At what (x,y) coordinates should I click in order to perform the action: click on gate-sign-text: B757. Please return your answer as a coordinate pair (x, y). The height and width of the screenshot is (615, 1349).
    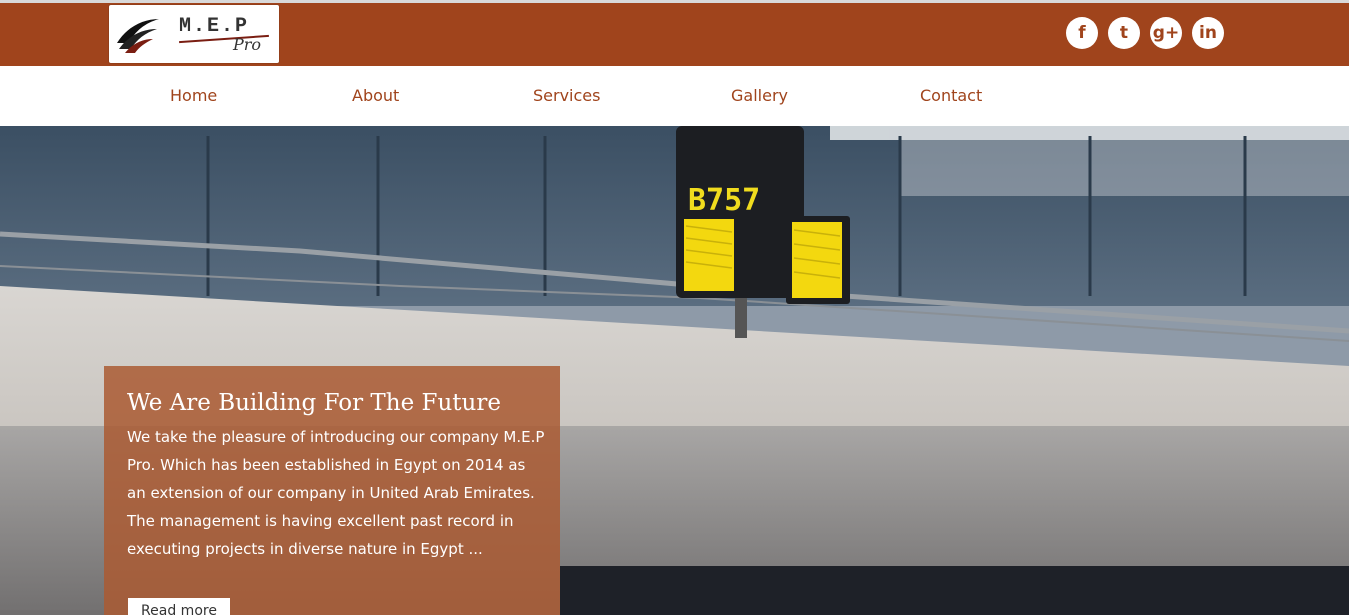
    Looking at the image, I should click on (724, 200).